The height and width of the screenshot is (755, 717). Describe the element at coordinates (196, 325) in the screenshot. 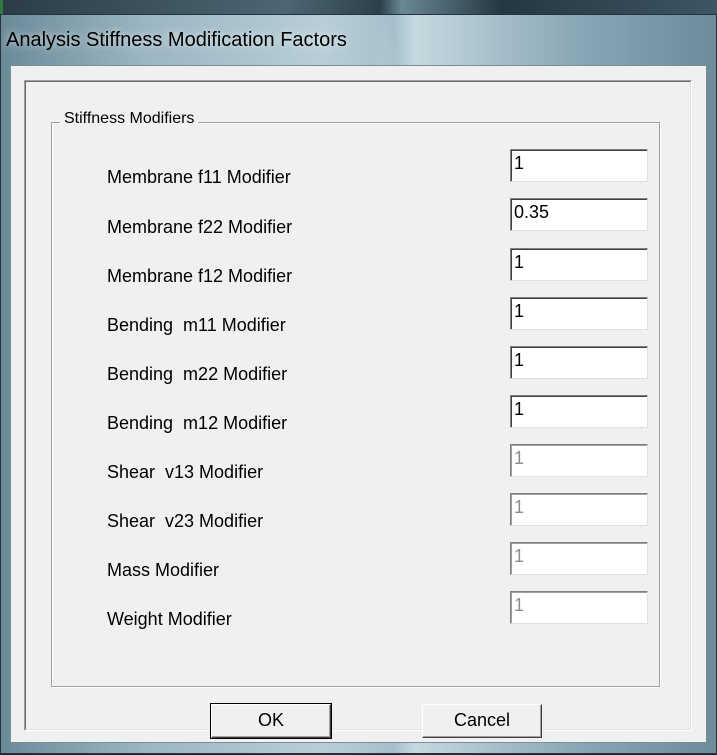

I see `label-bending-m11: Bending m11 Modifier` at that location.